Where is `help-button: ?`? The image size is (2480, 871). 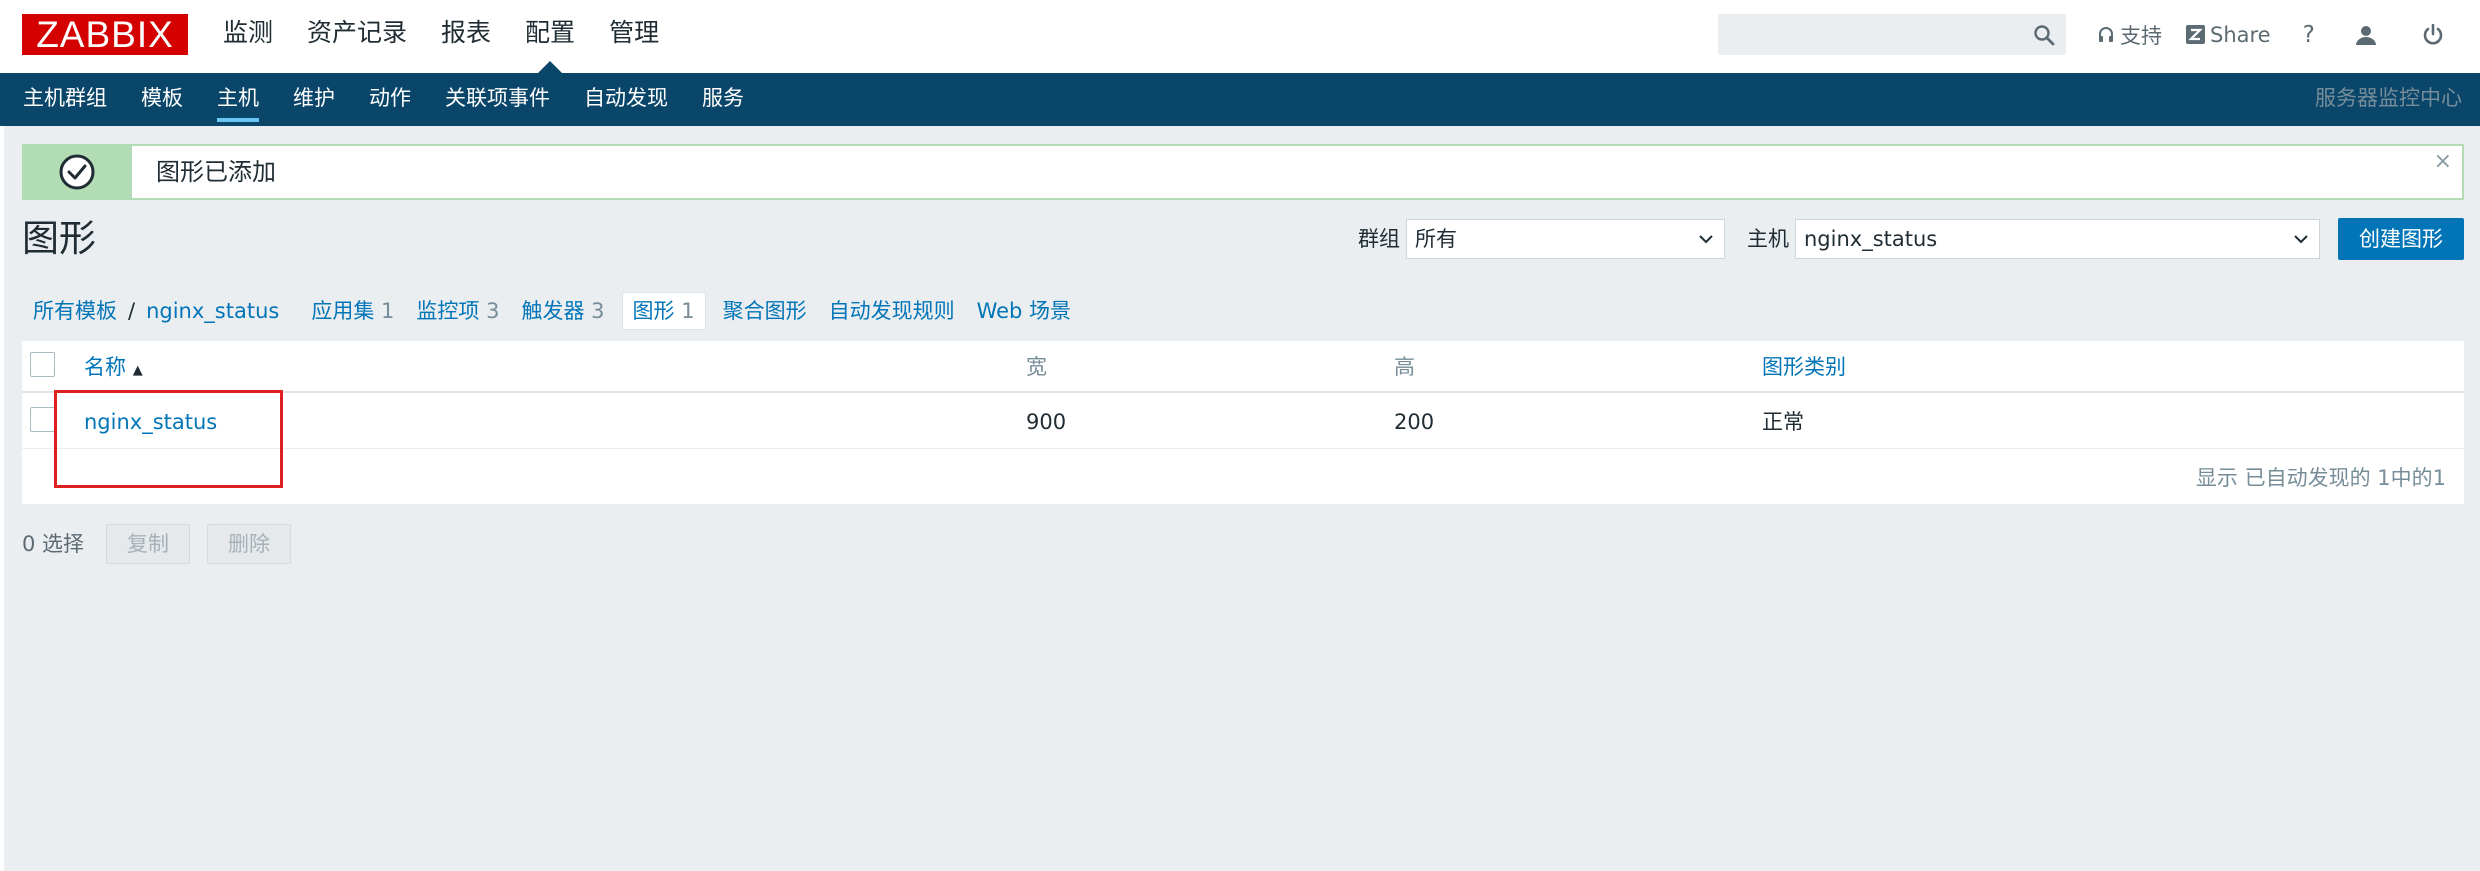
help-button: ? is located at coordinates (2309, 34).